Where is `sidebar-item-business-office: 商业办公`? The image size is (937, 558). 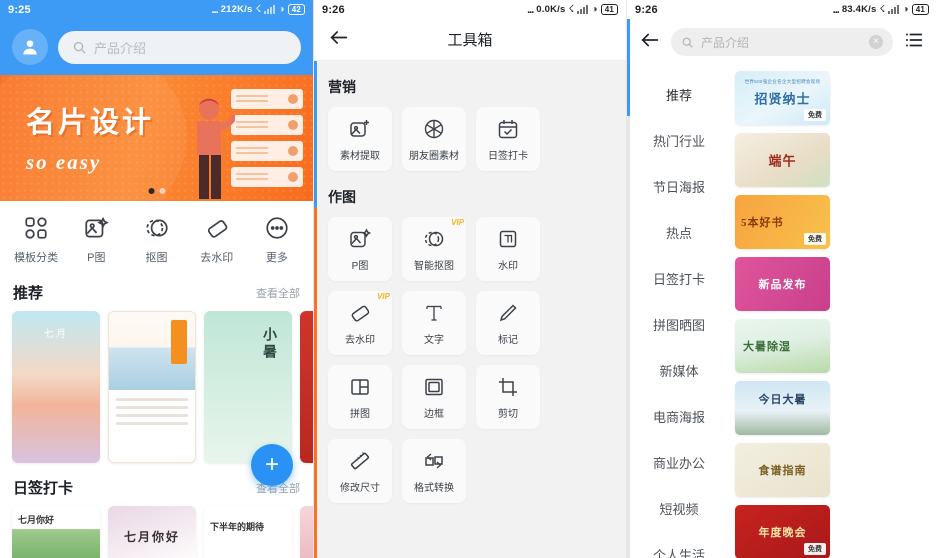
sidebar-item-business-office: 商业办公 is located at coordinates (679, 462).